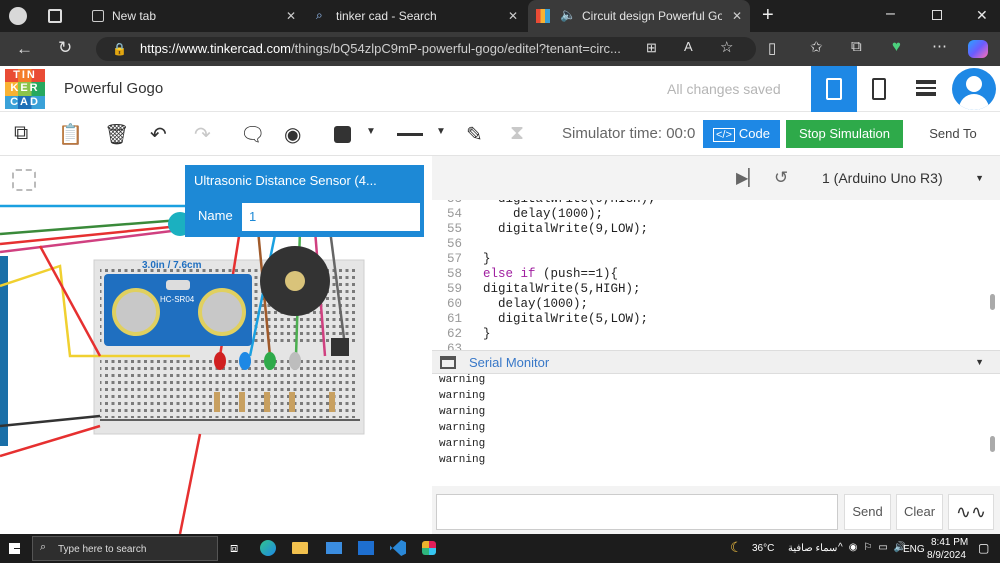 The width and height of the screenshot is (1000, 563). What do you see at coordinates (268, 548) in the screenshot?
I see `edge-icon` at bounding box center [268, 548].